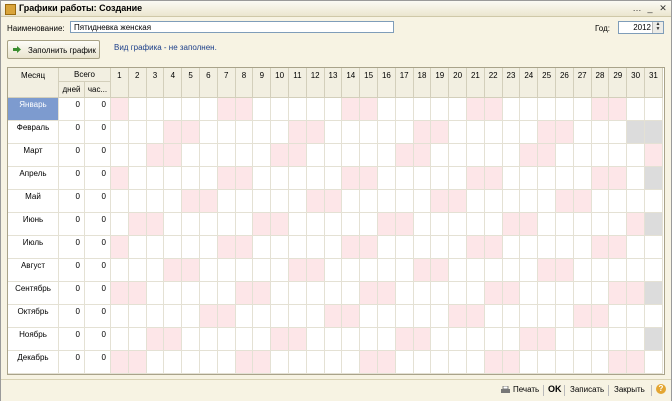 The width and height of the screenshot is (672, 401). Describe the element at coordinates (493, 83) in the screenshot. I see `day-header: 22` at that location.